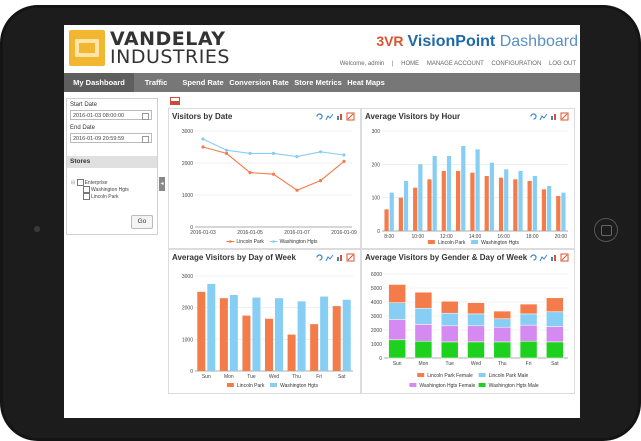 The image size is (641, 441). Describe the element at coordinates (318, 82) in the screenshot. I see `nav-store-metrics: Store Metrics` at that location.